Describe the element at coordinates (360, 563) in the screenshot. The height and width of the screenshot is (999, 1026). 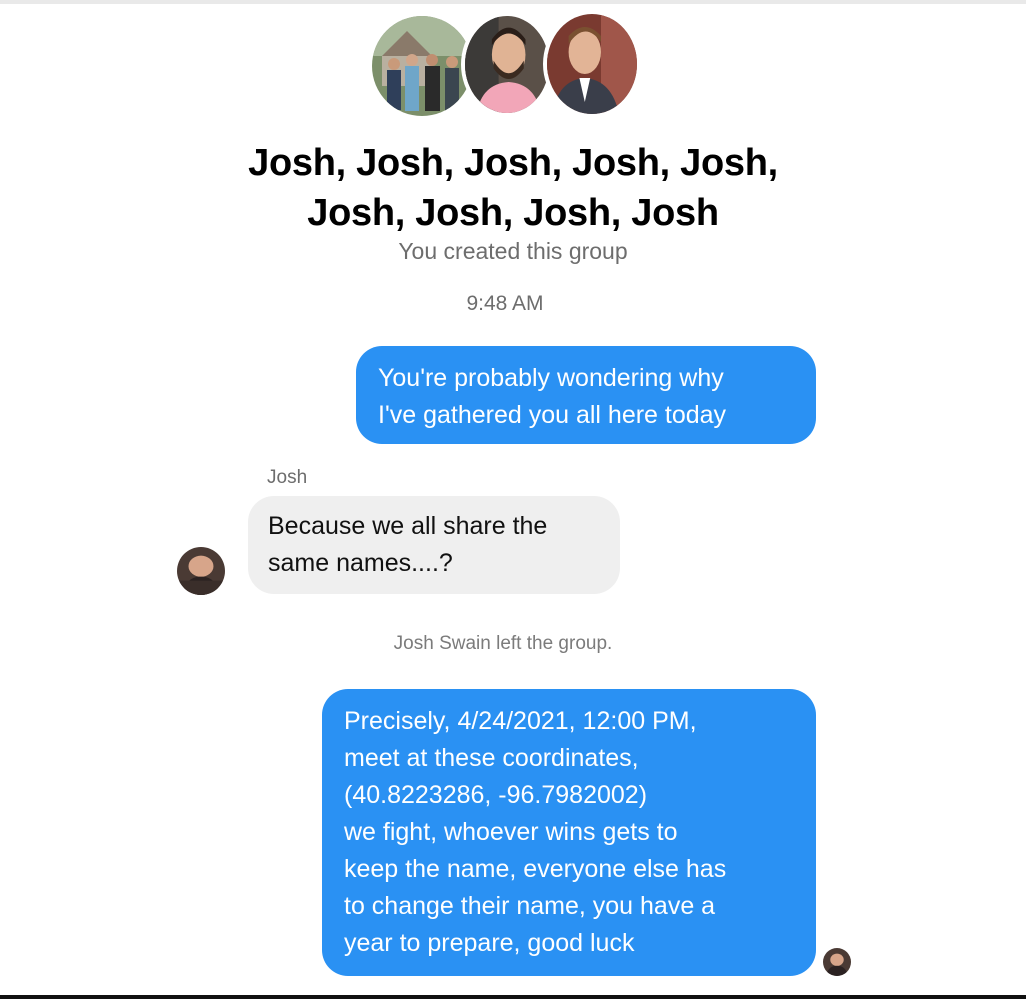
I see `message-line: same names....?` at that location.